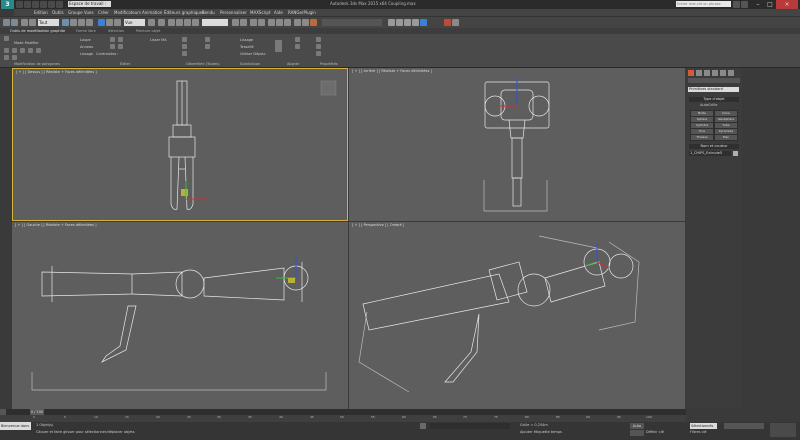  What do you see at coordinates (73, 22) in the screenshot?
I see `select-by-name-icon` at bounding box center [73, 22].